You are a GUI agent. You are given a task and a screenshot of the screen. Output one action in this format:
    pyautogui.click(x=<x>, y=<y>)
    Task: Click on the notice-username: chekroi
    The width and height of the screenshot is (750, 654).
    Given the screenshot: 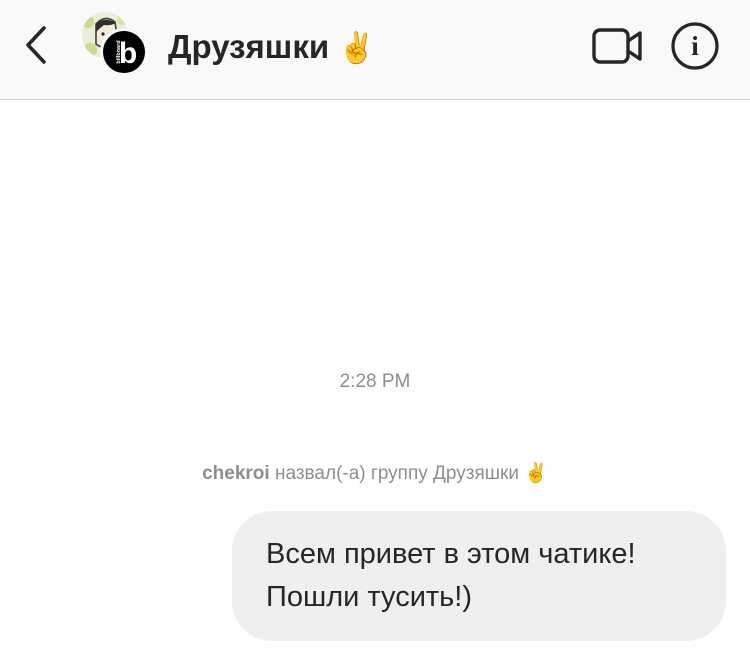 What is the action you would take?
    pyautogui.click(x=236, y=473)
    